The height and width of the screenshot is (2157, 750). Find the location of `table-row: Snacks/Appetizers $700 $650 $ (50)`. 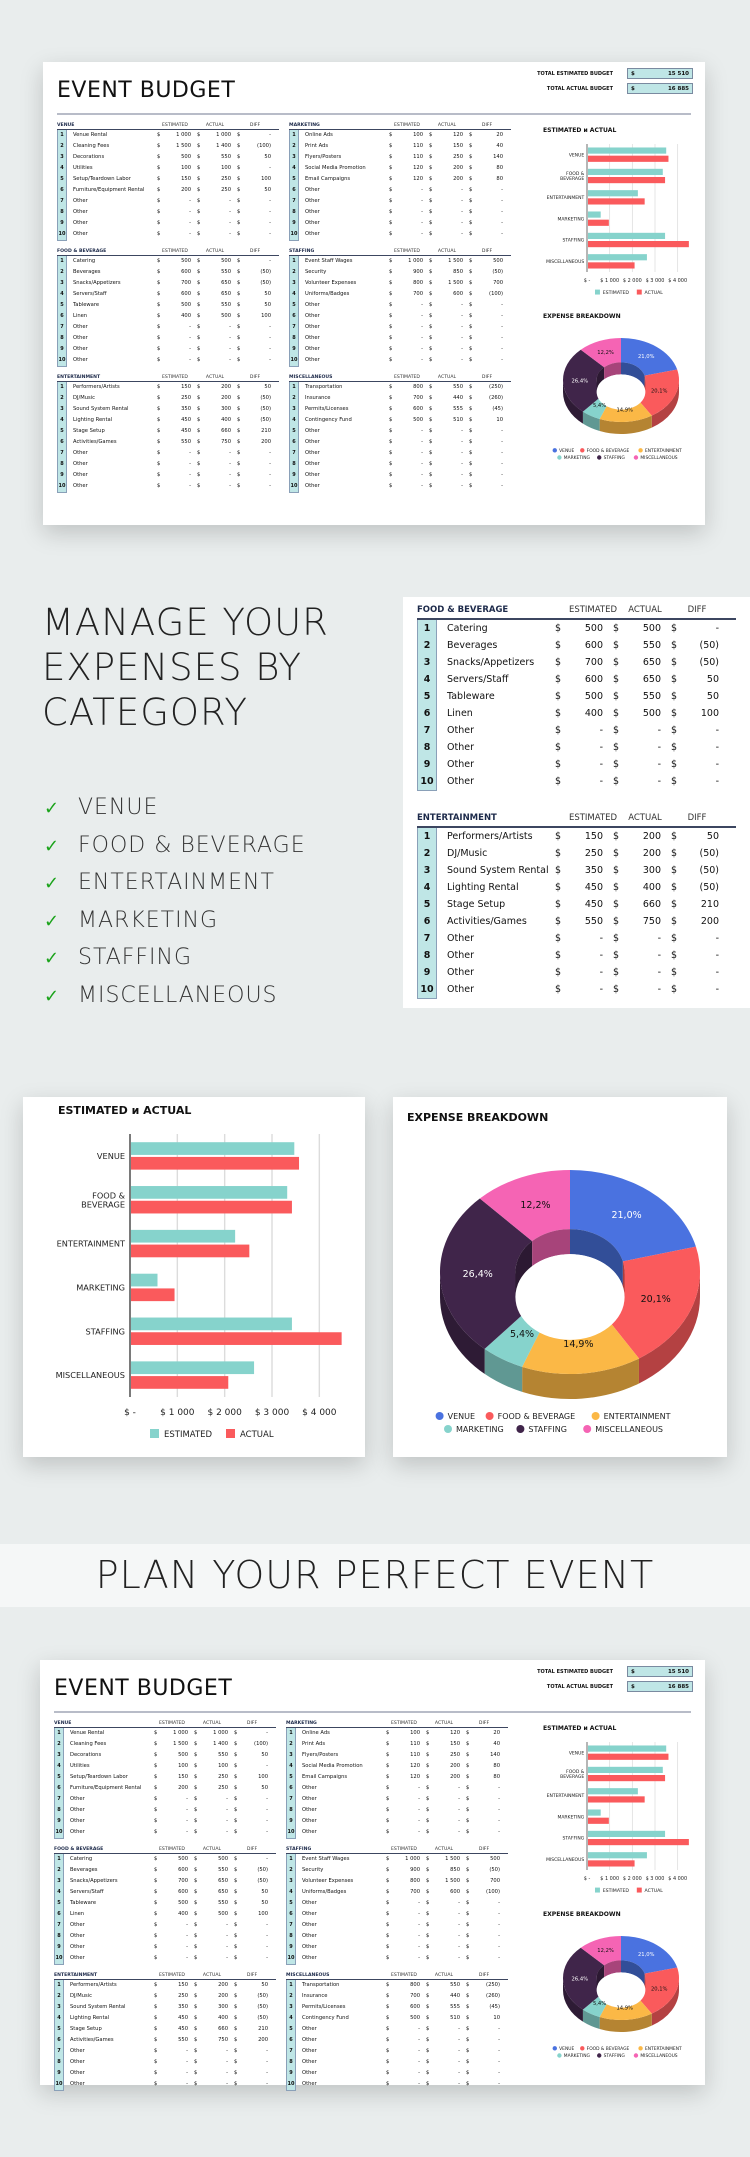

table-row: Snacks/Appetizers $700 $650 $ (50) is located at coordinates (586, 662).